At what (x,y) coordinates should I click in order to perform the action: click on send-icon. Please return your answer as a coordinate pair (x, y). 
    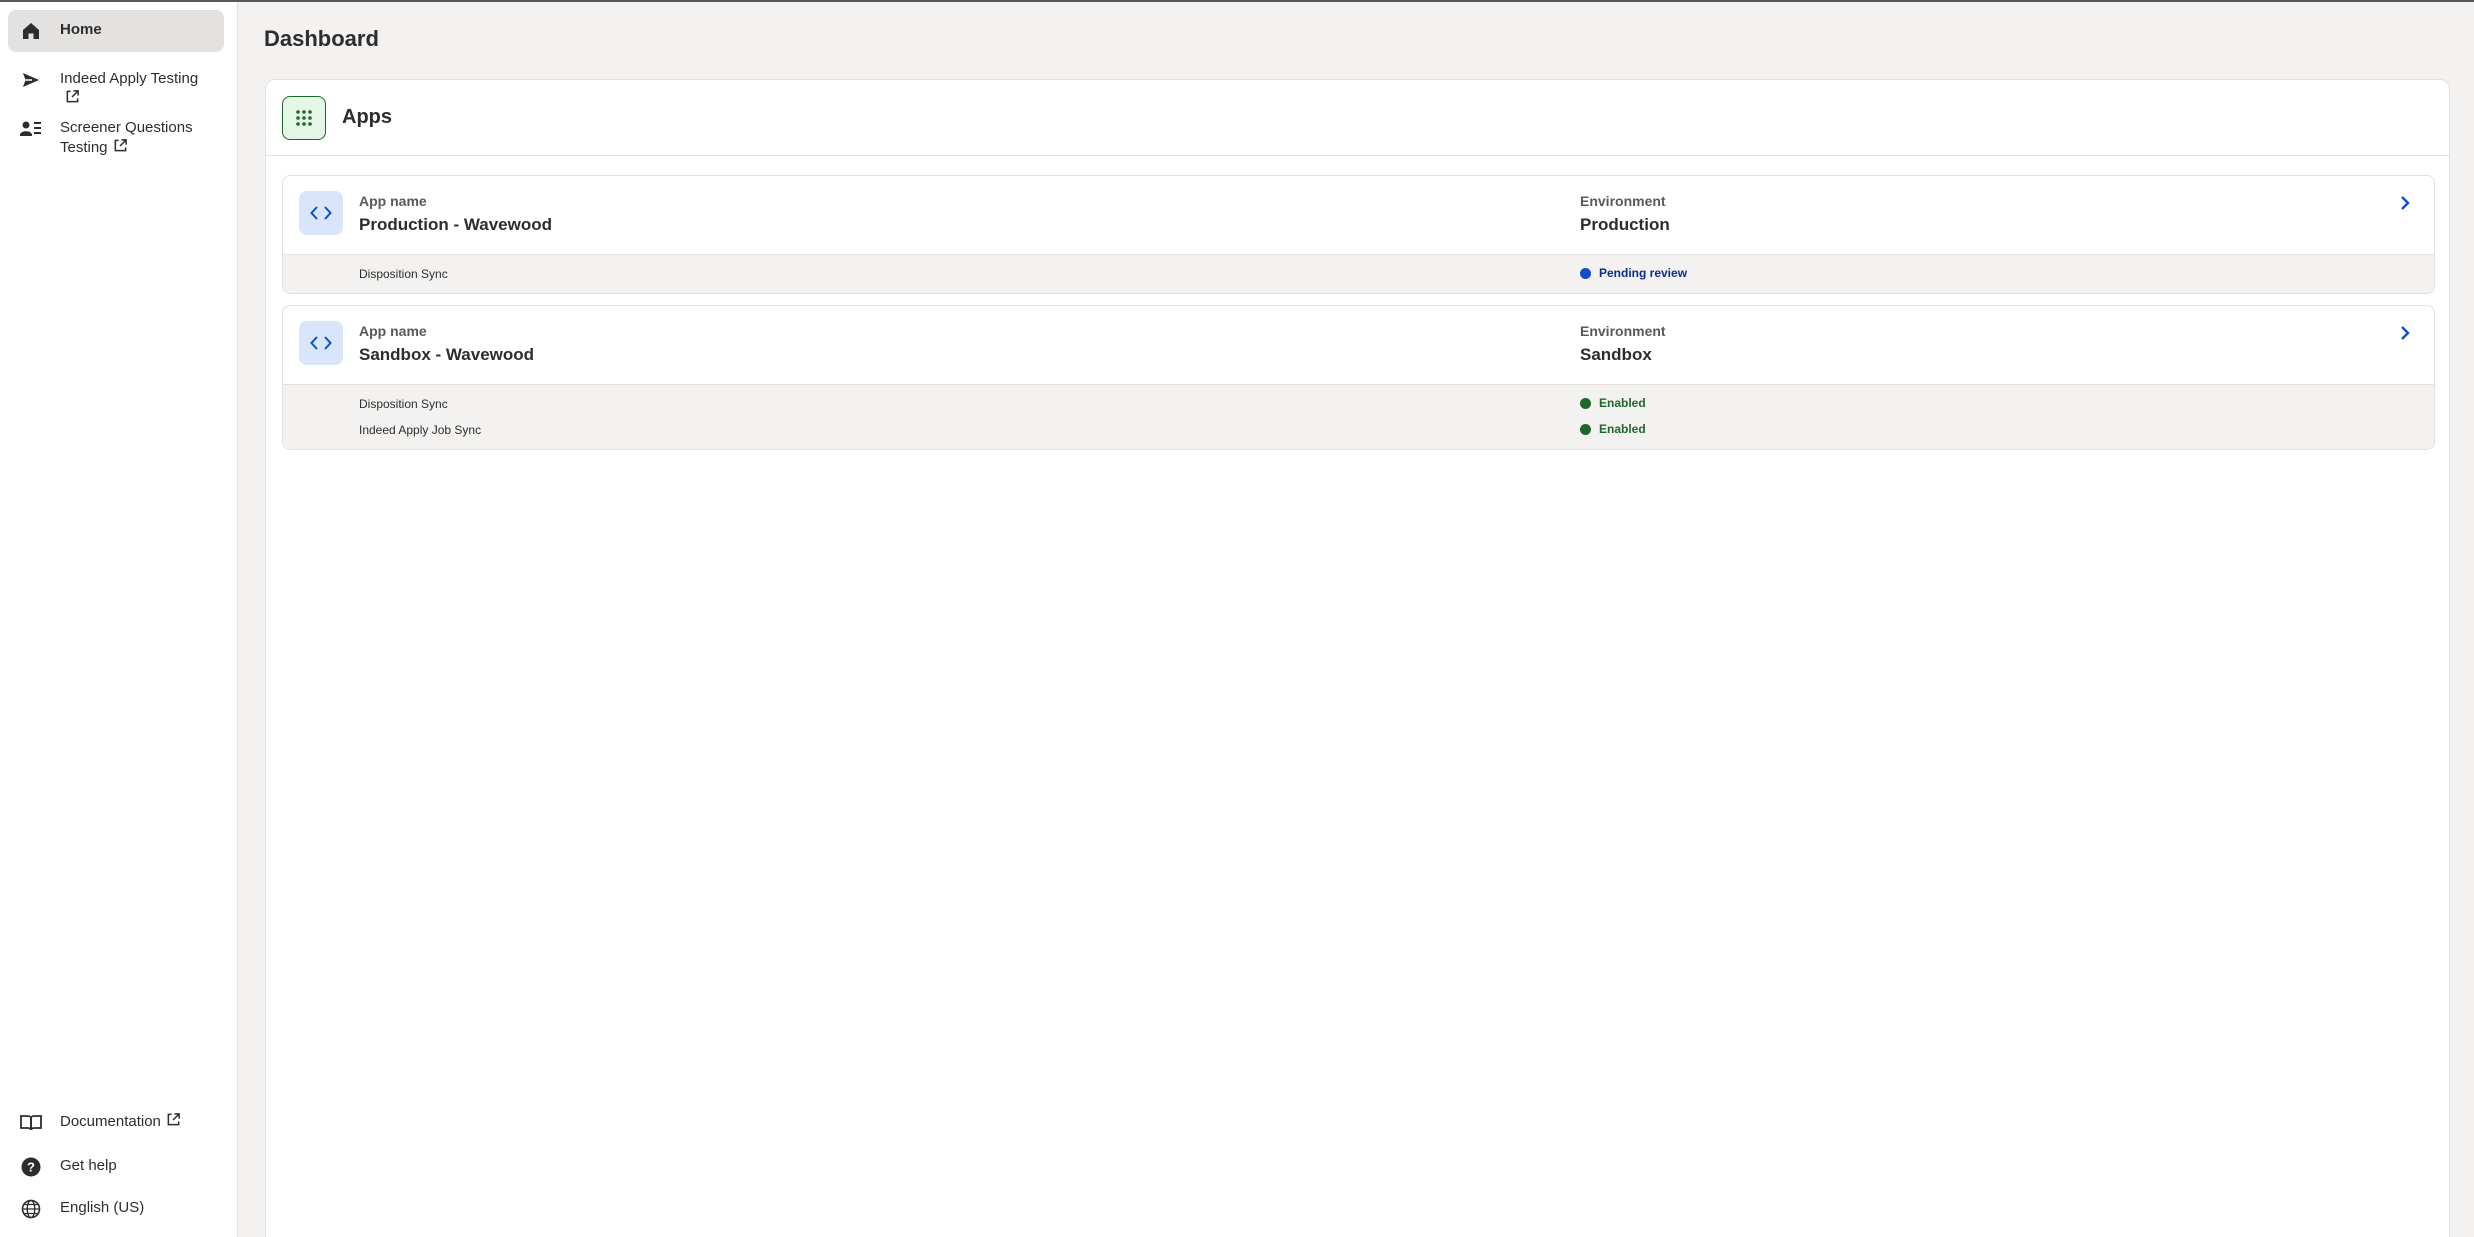
    Looking at the image, I should click on (31, 80).